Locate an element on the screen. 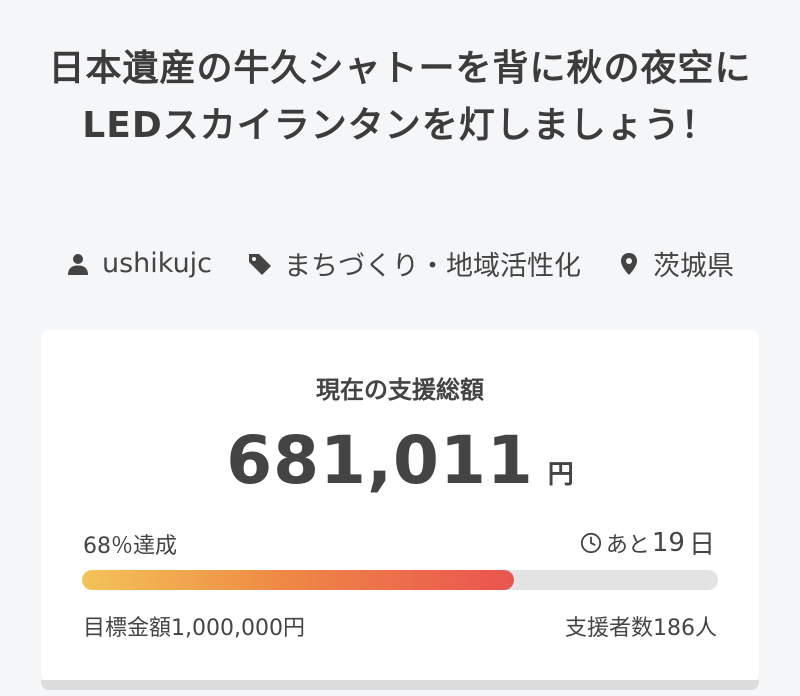 Image resolution: width=800 pixels, height=696 pixels. goal-amount: 目標金額1,000,000円 is located at coordinates (194, 628).